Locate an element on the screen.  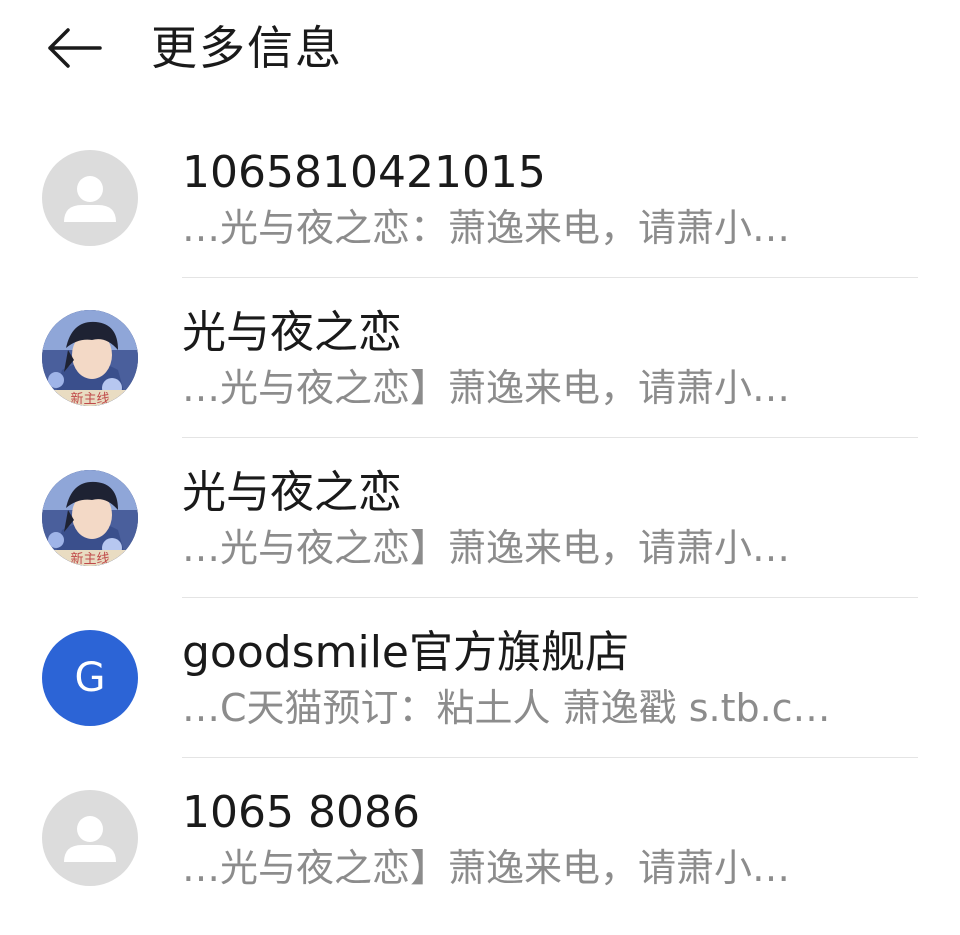
page-title: 更多信息 is located at coordinates (247, 48).